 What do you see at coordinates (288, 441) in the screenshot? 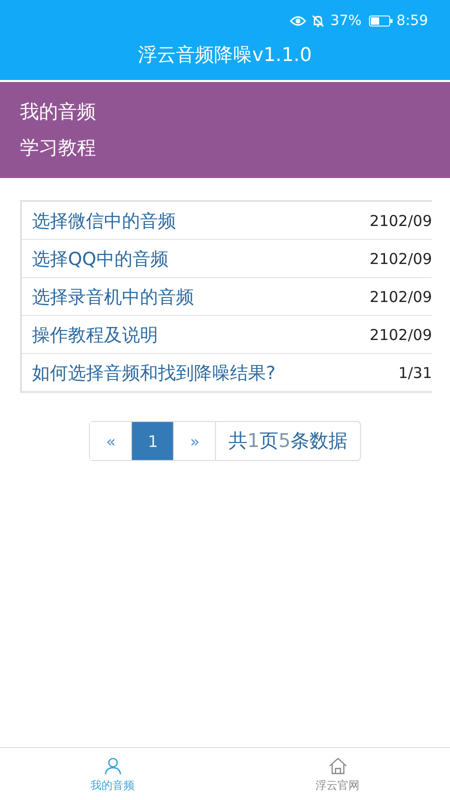
I see `page-summary: 共1页5条数据` at bounding box center [288, 441].